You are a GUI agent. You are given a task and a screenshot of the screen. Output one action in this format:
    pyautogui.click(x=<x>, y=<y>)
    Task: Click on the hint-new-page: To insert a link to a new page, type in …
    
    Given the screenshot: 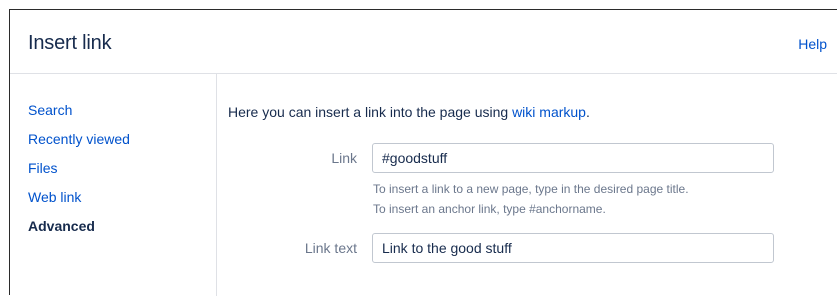 What is the action you would take?
    pyautogui.click(x=531, y=189)
    